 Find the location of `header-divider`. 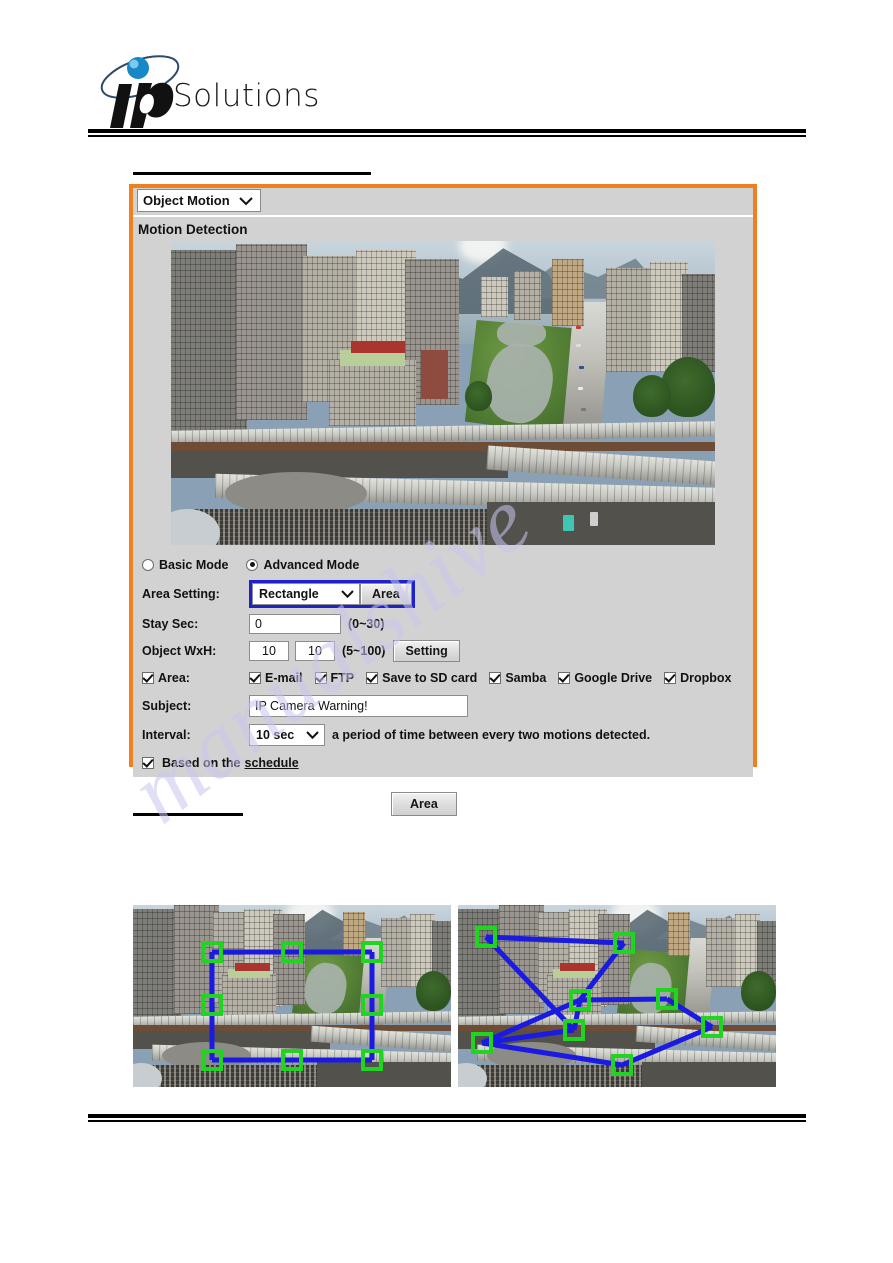

header-divider is located at coordinates (447, 133).